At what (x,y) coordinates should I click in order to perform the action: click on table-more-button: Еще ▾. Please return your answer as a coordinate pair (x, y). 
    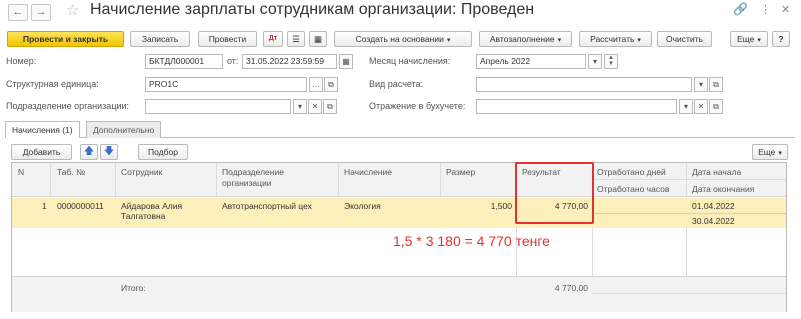
    Looking at the image, I should click on (770, 152).